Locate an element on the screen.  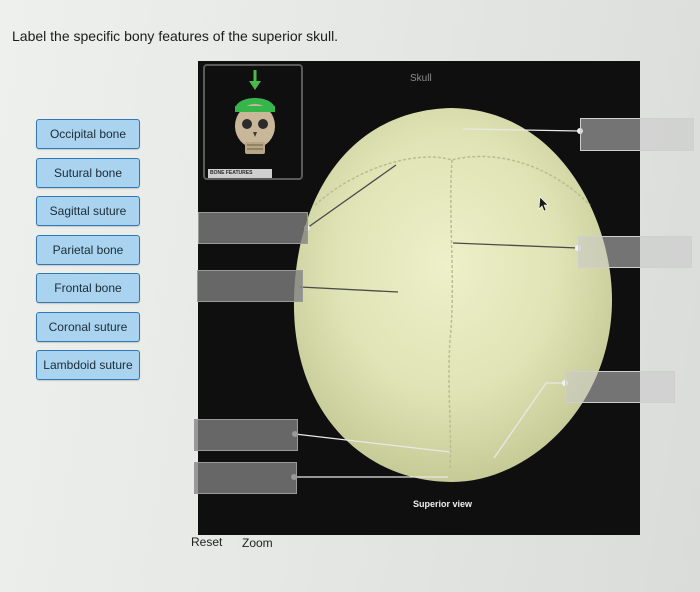
figure-title: Skull is located at coordinates (421, 78).